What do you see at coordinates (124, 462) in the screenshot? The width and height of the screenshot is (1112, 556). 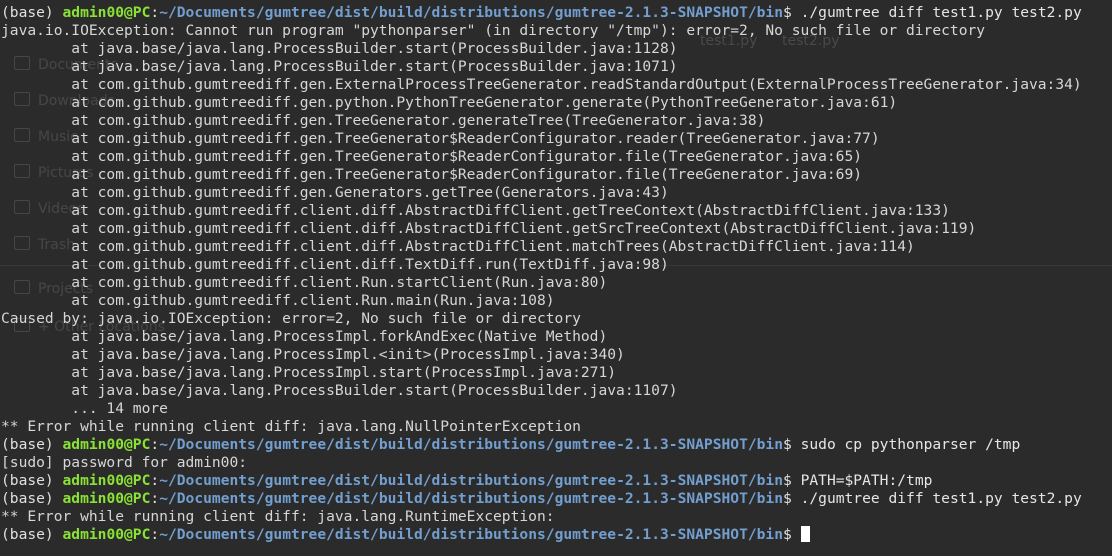 I see `output-line: [sudo] password for admin00:` at bounding box center [124, 462].